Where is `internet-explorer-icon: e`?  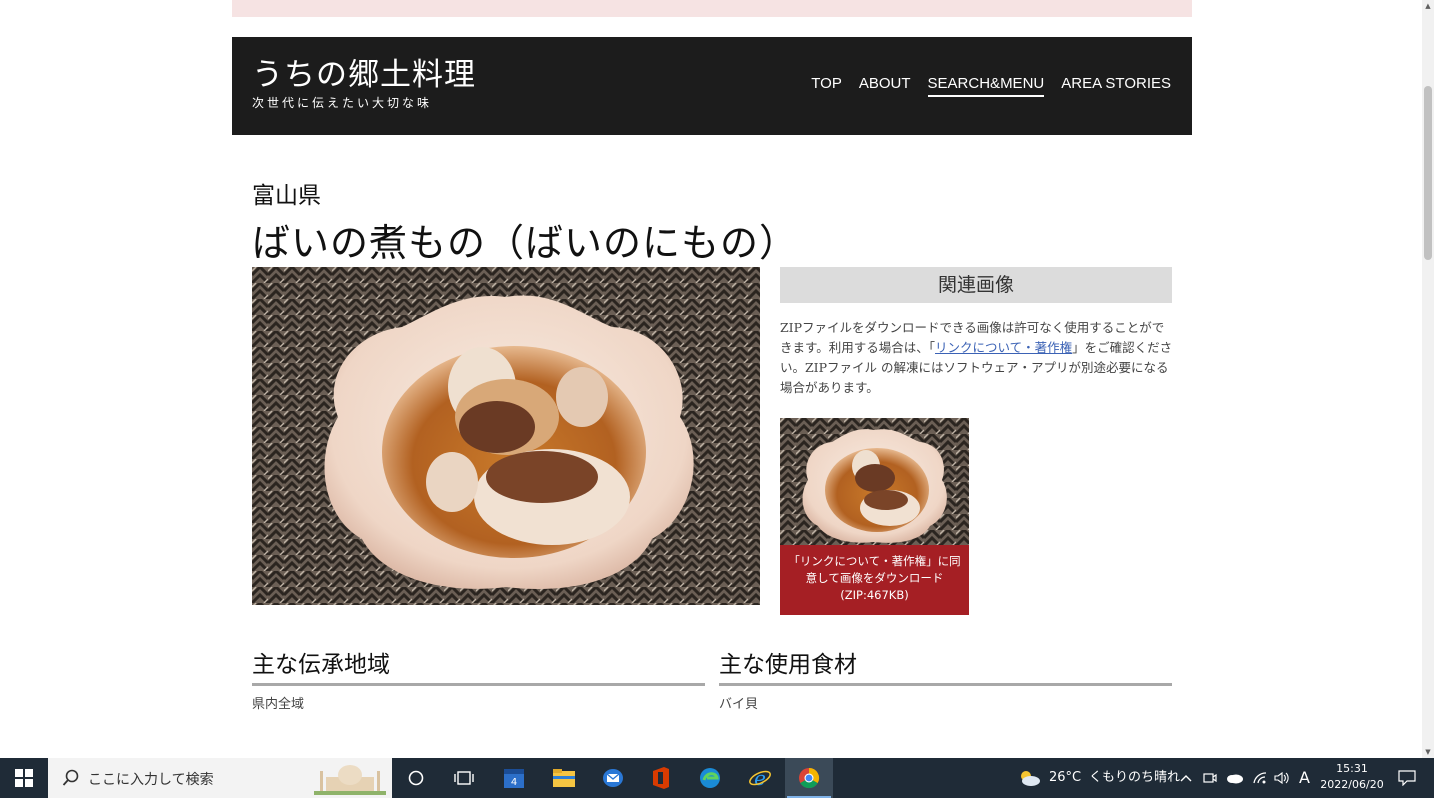
internet-explorer-icon: e is located at coordinates (760, 778).